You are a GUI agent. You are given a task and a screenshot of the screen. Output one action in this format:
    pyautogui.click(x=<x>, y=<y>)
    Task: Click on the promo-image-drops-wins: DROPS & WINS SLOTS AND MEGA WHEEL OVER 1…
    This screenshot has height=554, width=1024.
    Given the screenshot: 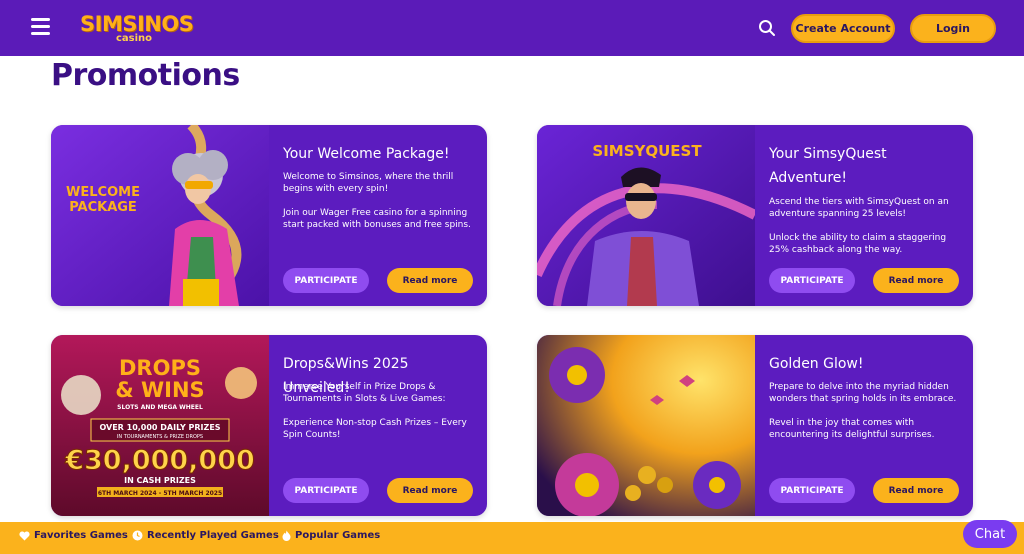 What is the action you would take?
    pyautogui.click(x=160, y=425)
    